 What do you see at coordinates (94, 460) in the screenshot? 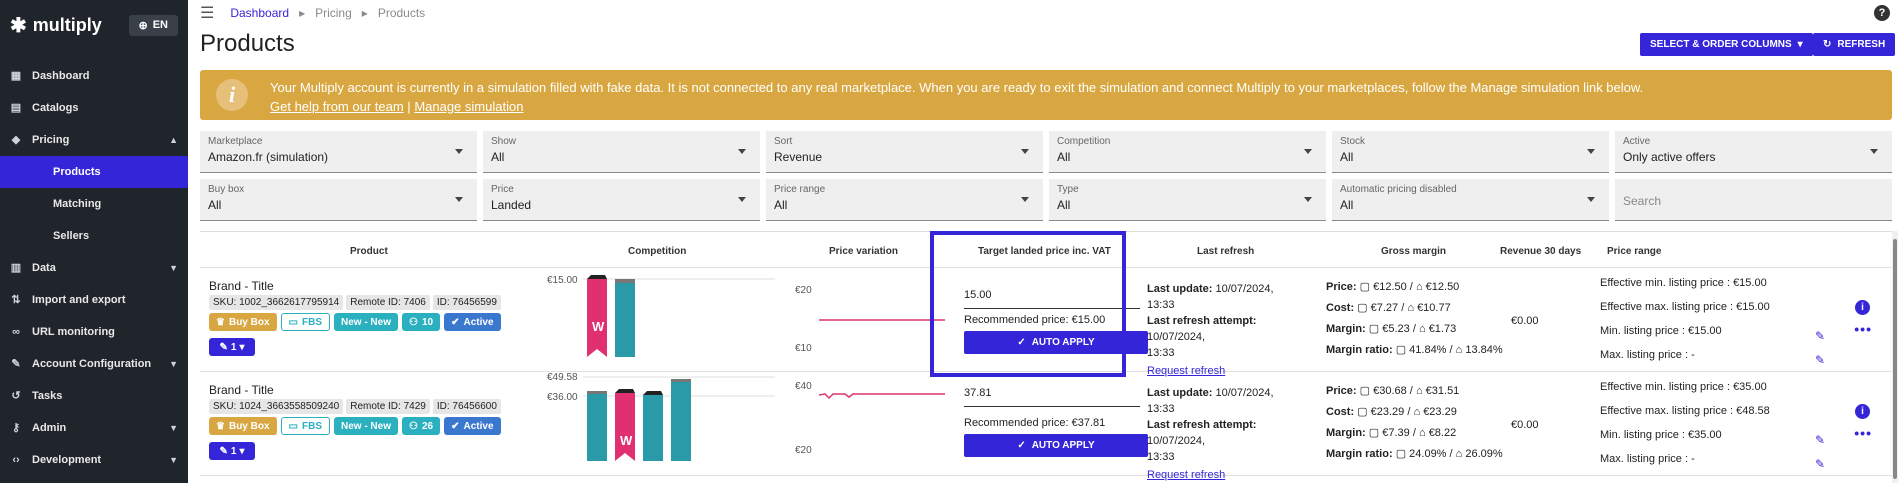
I see `sidebar-item-development: ‹› Development ▼` at bounding box center [94, 460].